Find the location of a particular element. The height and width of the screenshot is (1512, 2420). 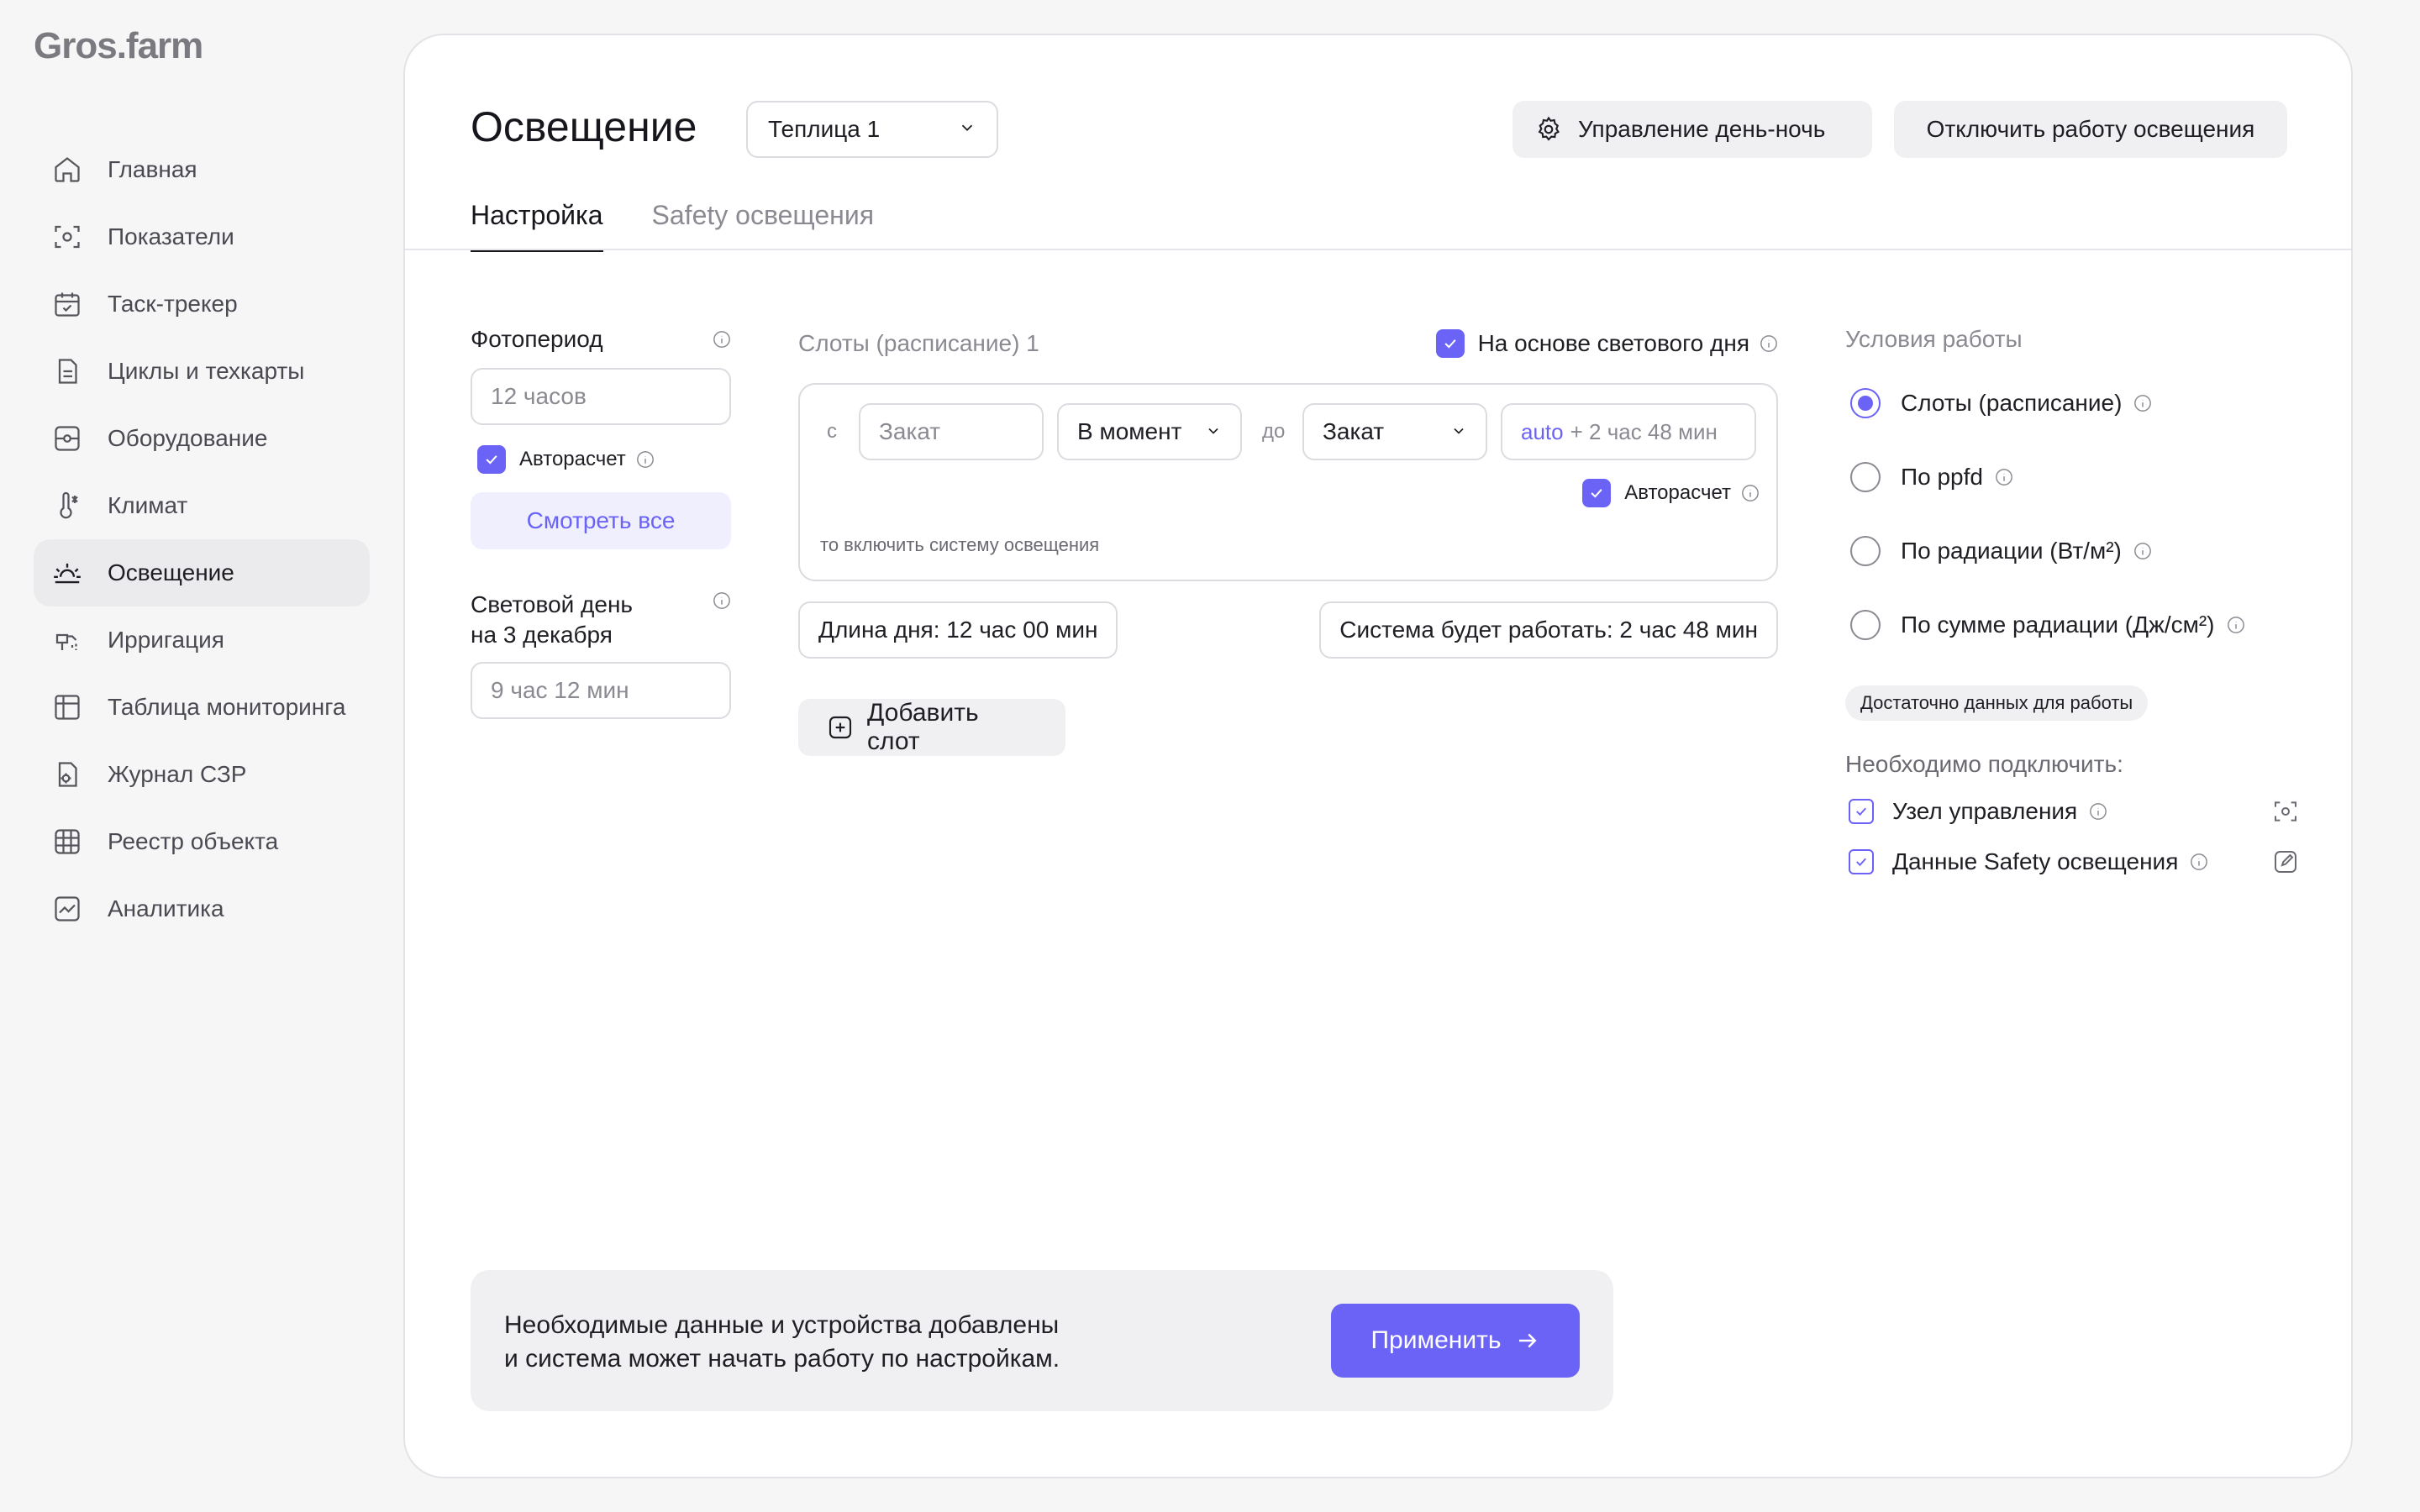

tabs: Настройка Safety освещения is located at coordinates (673, 226).